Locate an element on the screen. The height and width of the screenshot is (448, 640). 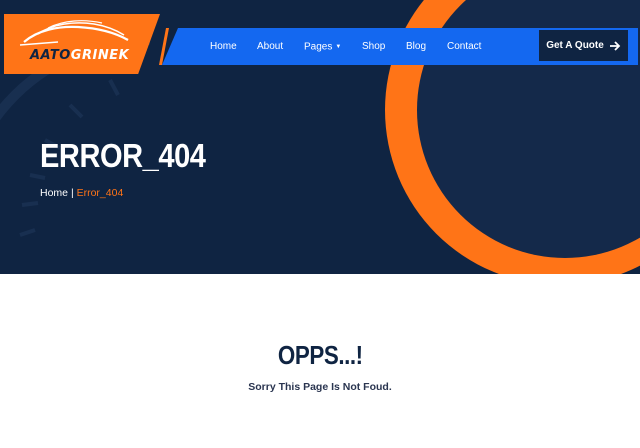
nav-item-home: Home is located at coordinates (223, 47).